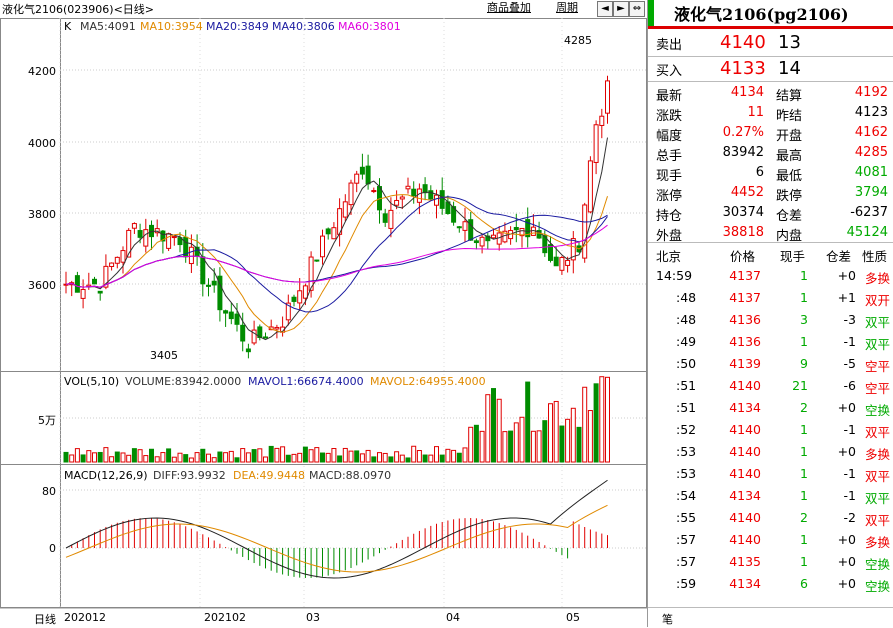  Describe the element at coordinates (877, 322) in the screenshot. I see `tick-type: 双平` at that location.